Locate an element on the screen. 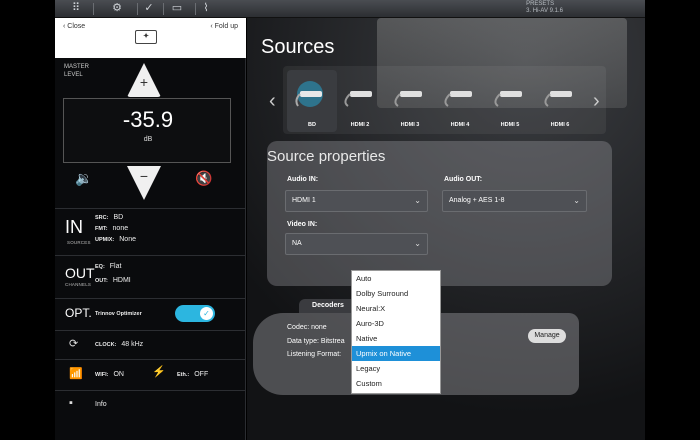 The height and width of the screenshot is (440, 700). sidebar-out-section: OUT CHANNELS EQ: Flat OUT: HDMI is located at coordinates (150, 276).